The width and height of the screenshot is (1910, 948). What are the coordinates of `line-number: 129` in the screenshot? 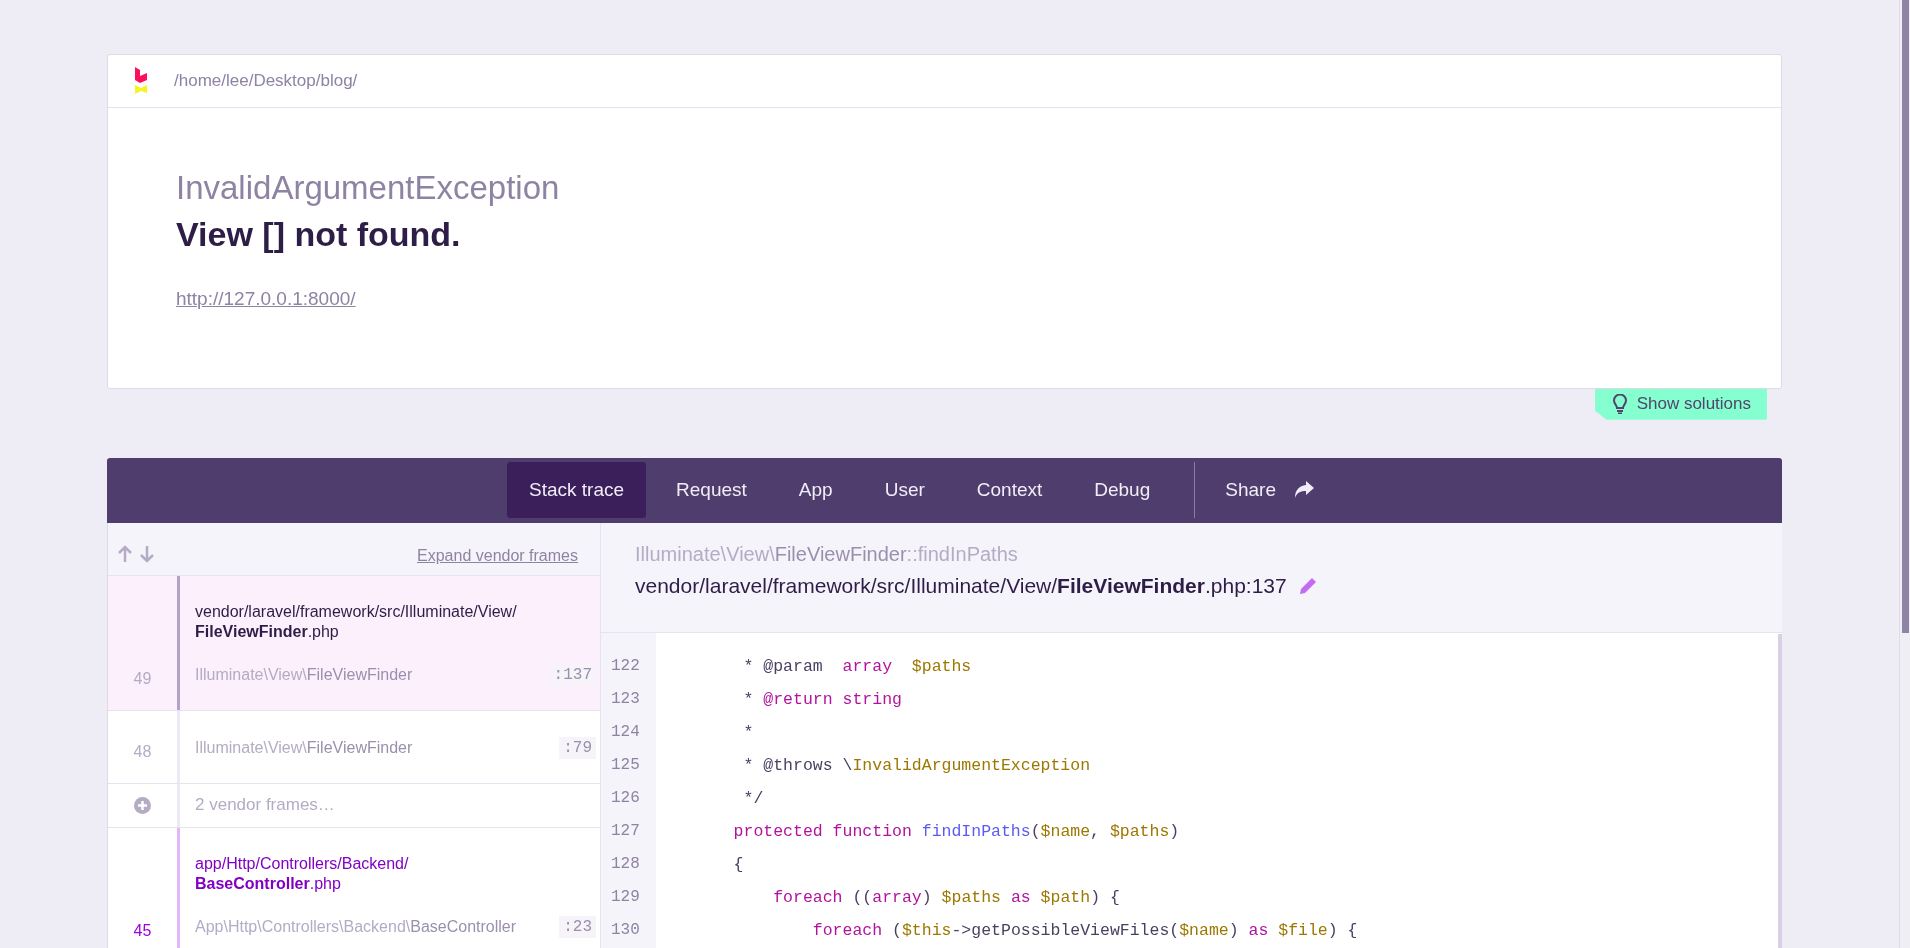 It's located at (625, 897).